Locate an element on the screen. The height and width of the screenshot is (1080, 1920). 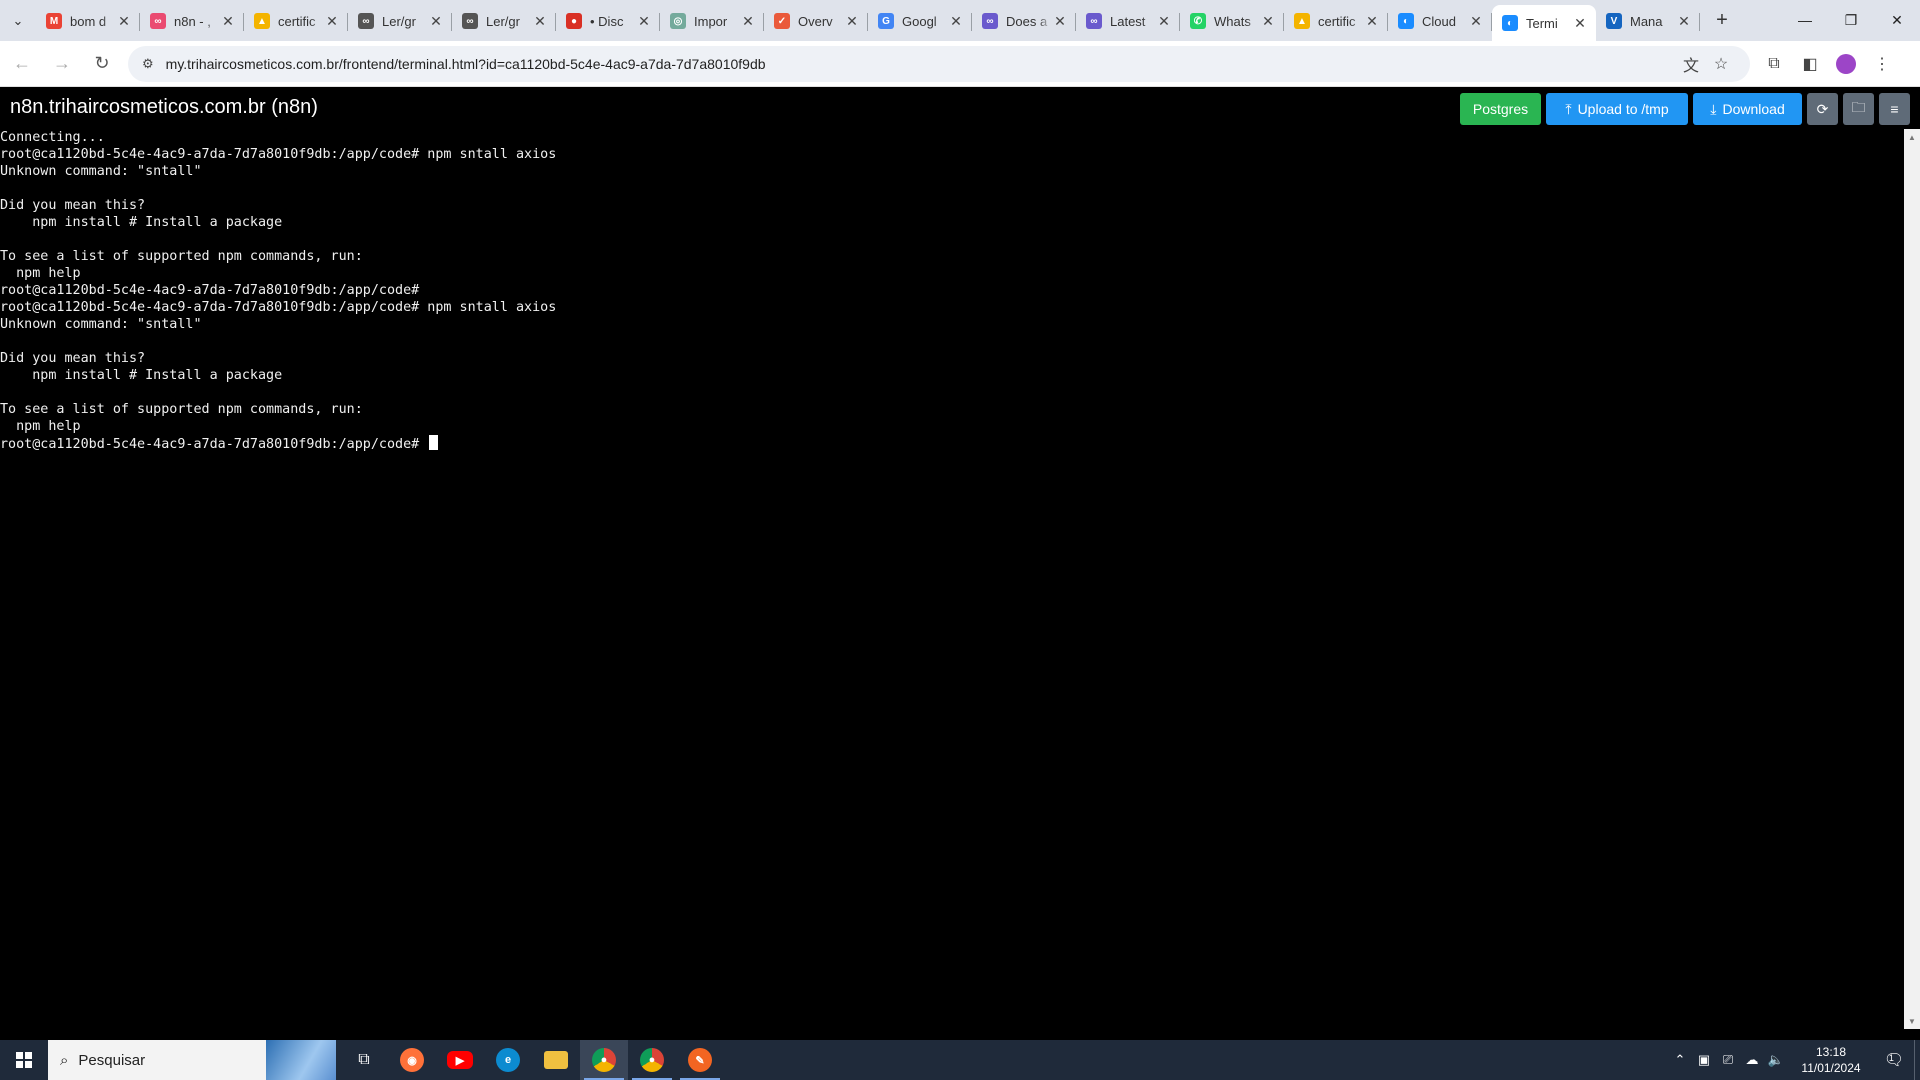
browser-tab: ◐ Cloud ✕ is located at coordinates (1440, 21).